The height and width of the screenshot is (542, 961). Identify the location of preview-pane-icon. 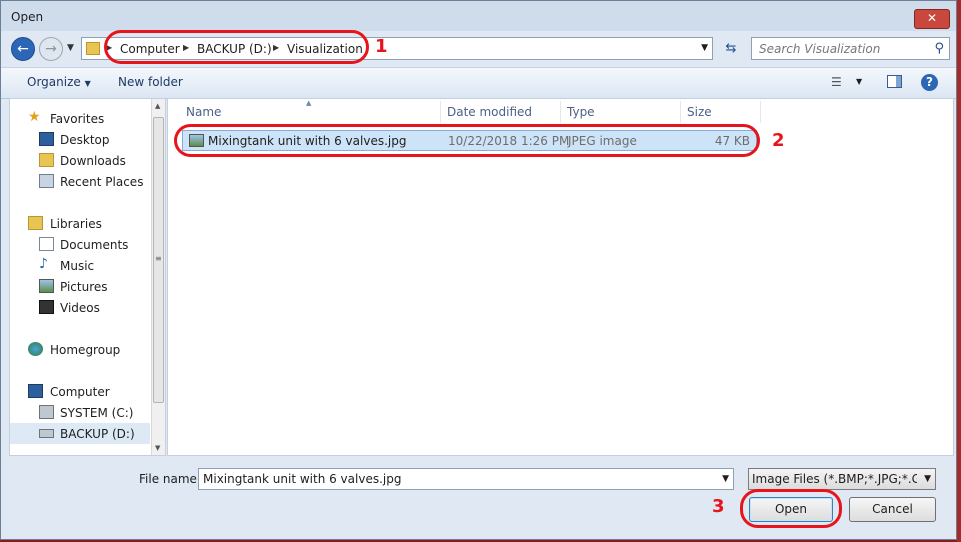
(894, 81).